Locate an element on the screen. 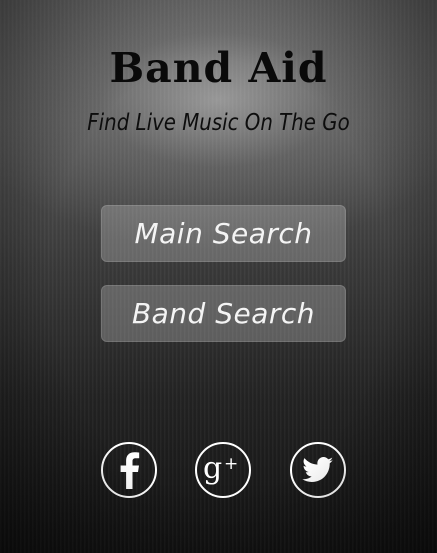  facebook-icon is located at coordinates (130, 470).